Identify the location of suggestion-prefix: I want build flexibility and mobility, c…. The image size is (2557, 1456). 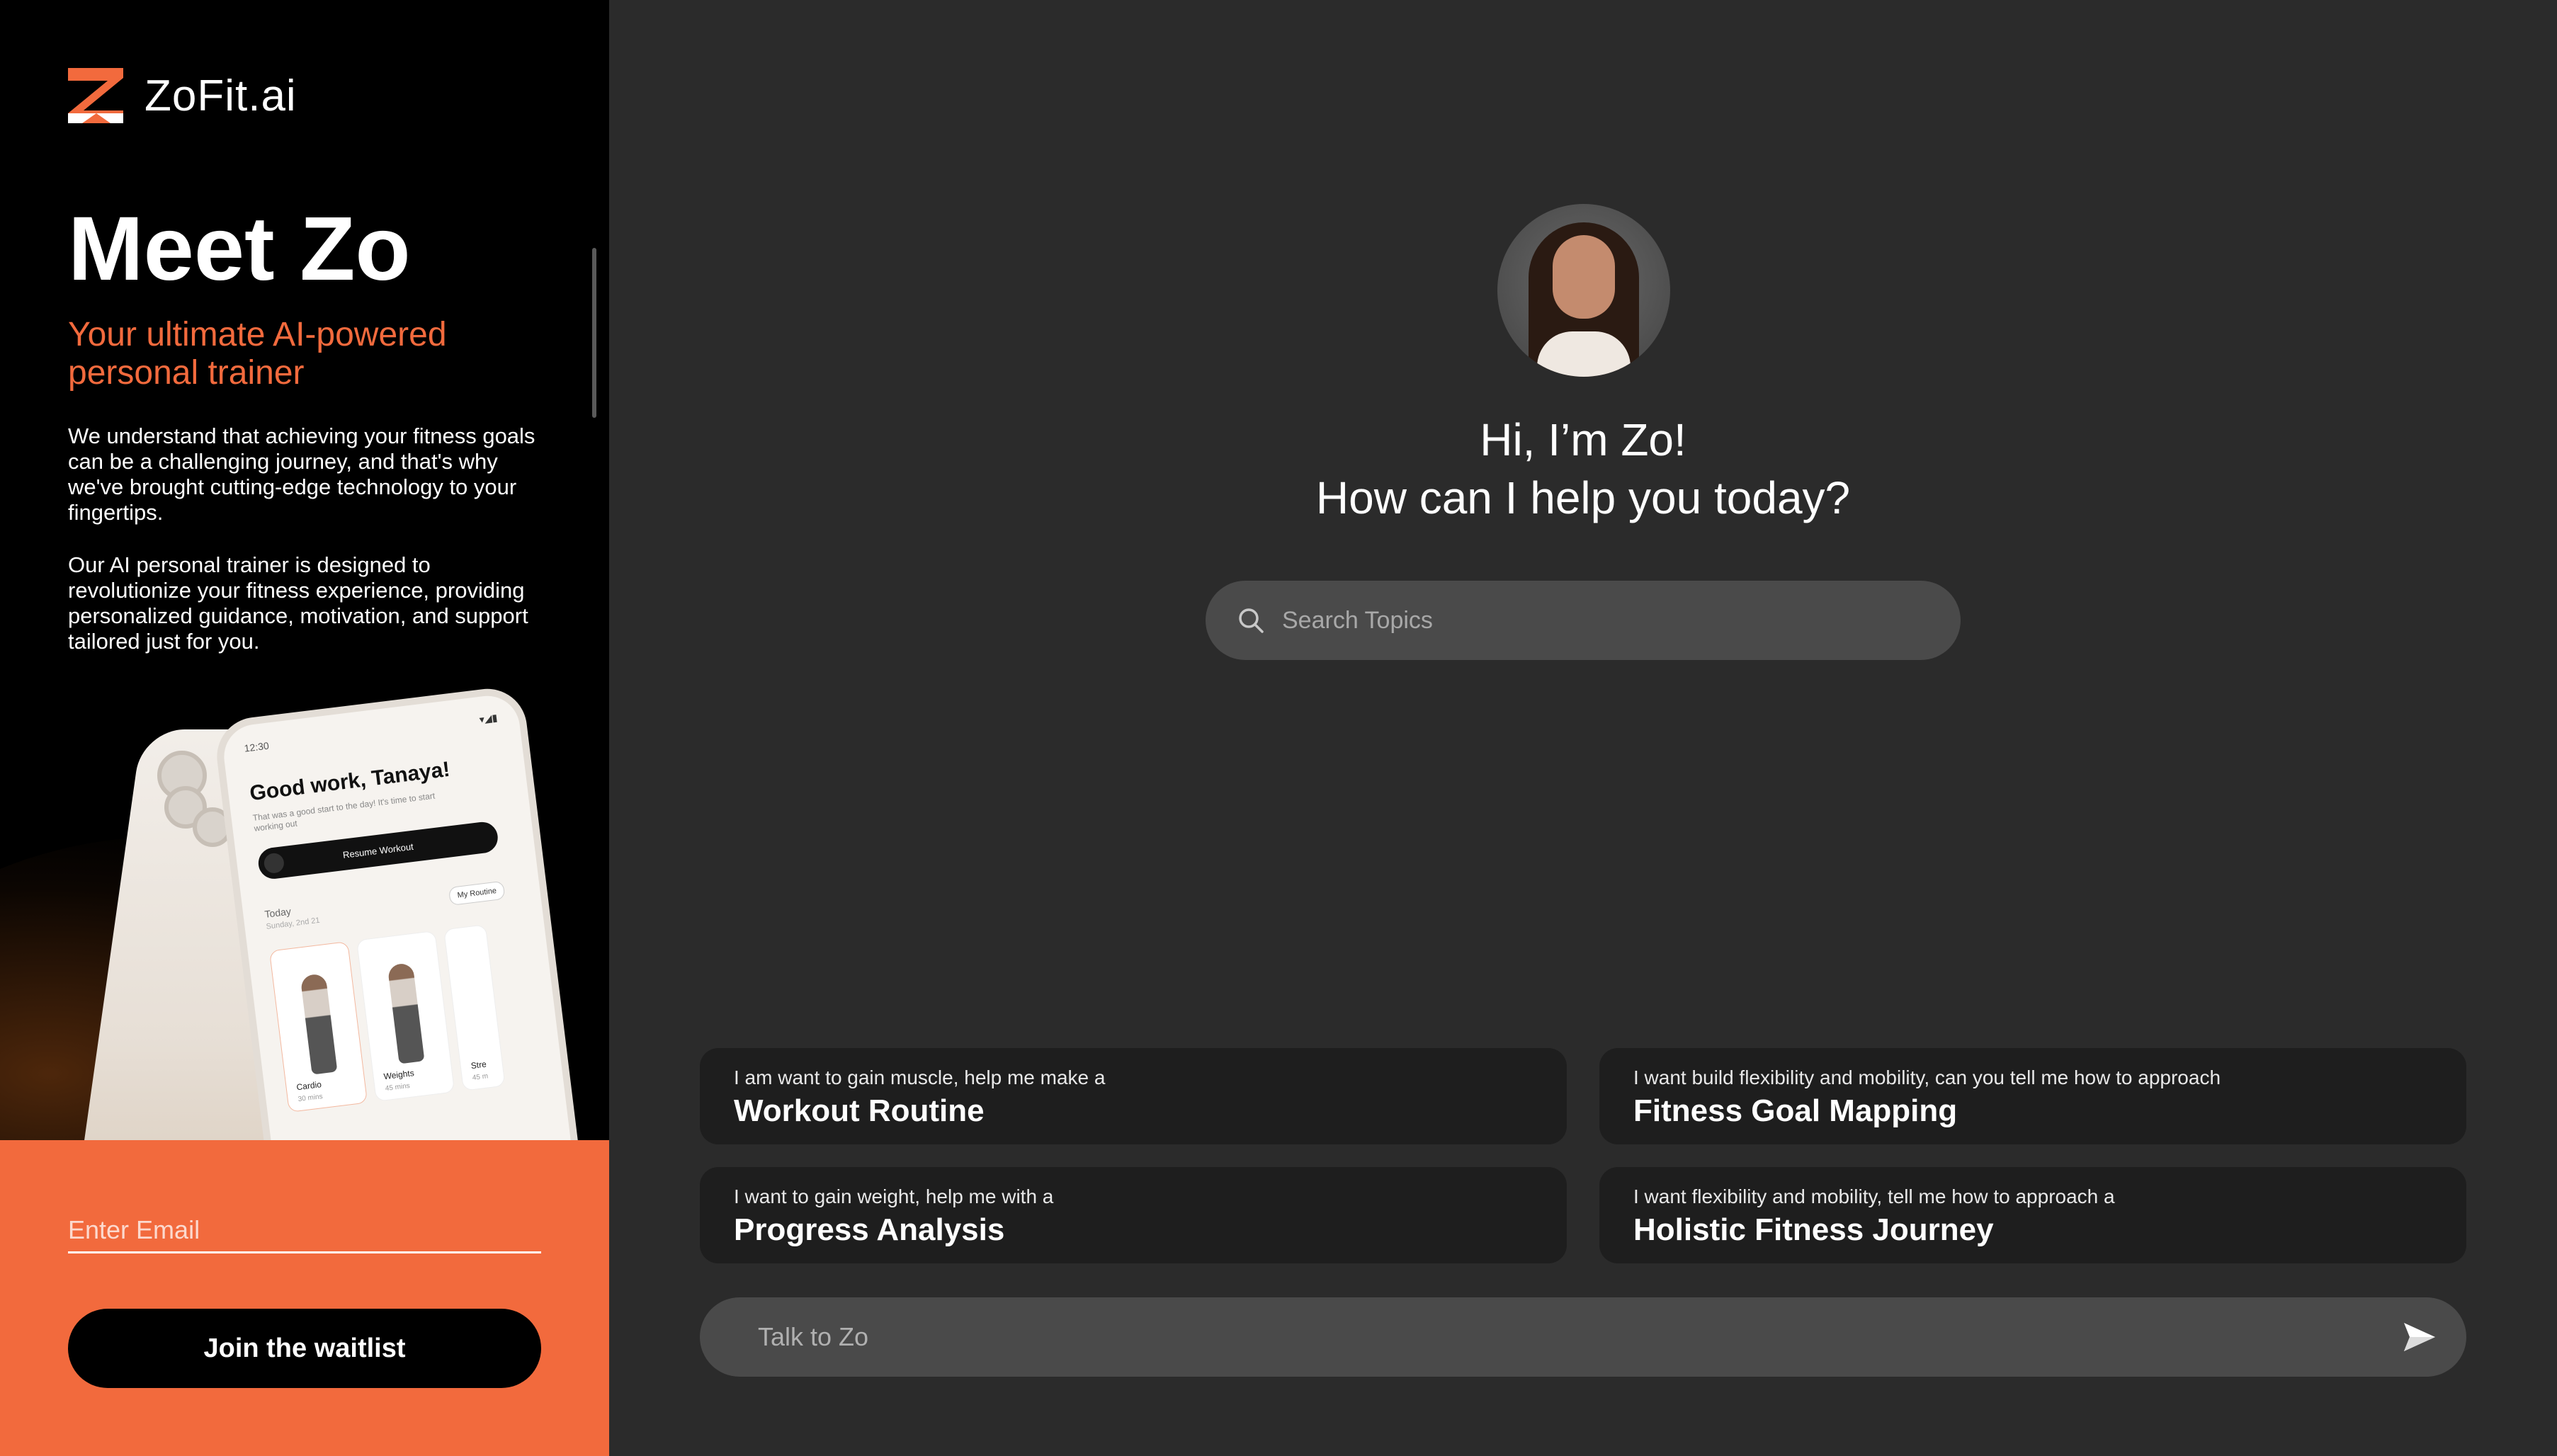
(1927, 1078).